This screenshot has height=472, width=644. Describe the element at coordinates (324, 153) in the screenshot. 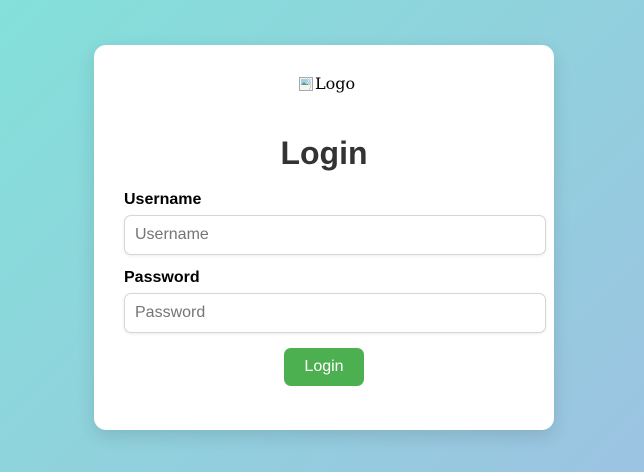

I see `page-title: Login` at that location.